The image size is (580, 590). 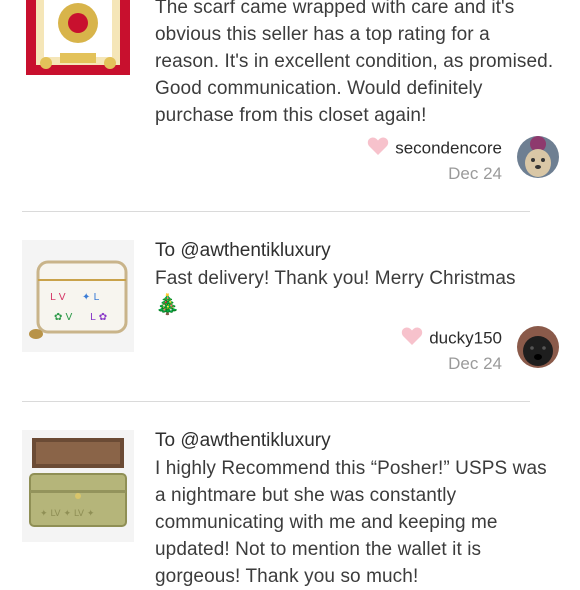 What do you see at coordinates (78, 486) in the screenshot?
I see `wallet-image: ✦ LV ✦ LV ✦` at bounding box center [78, 486].